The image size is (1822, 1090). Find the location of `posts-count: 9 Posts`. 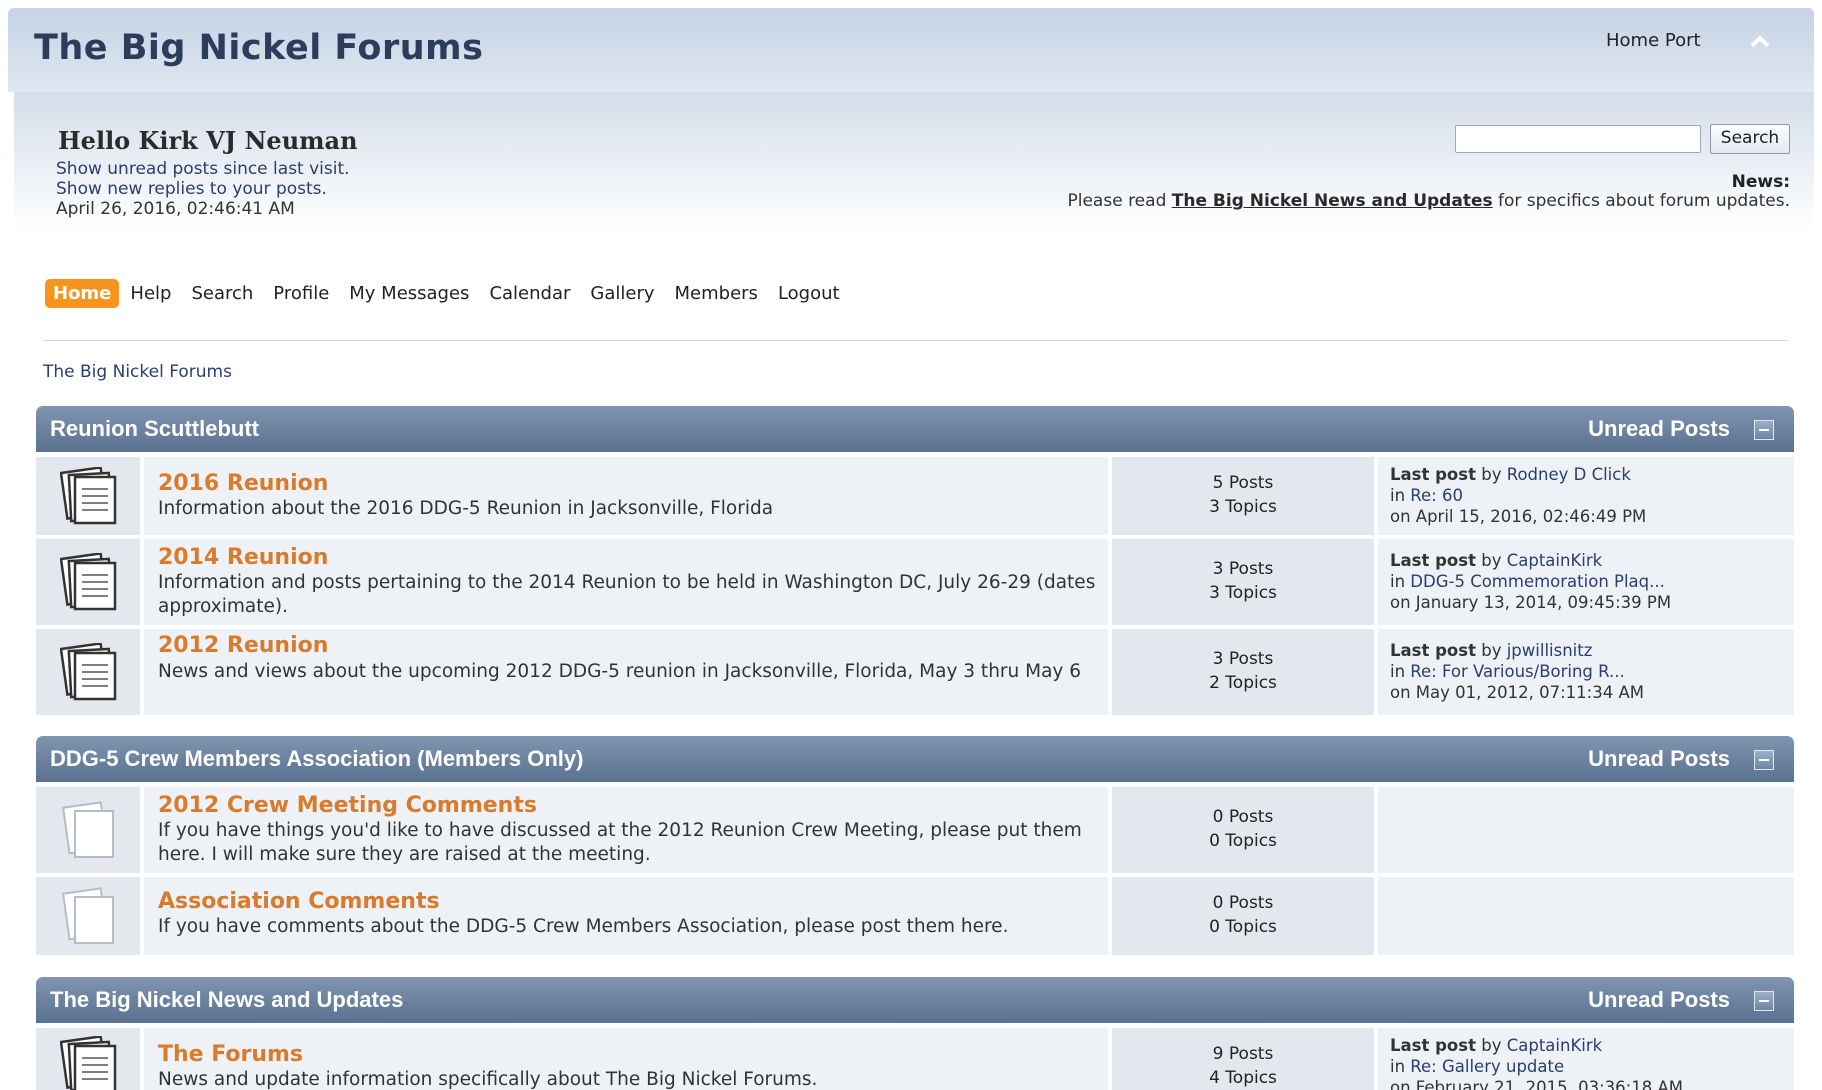

posts-count: 9 Posts is located at coordinates (1243, 1054).